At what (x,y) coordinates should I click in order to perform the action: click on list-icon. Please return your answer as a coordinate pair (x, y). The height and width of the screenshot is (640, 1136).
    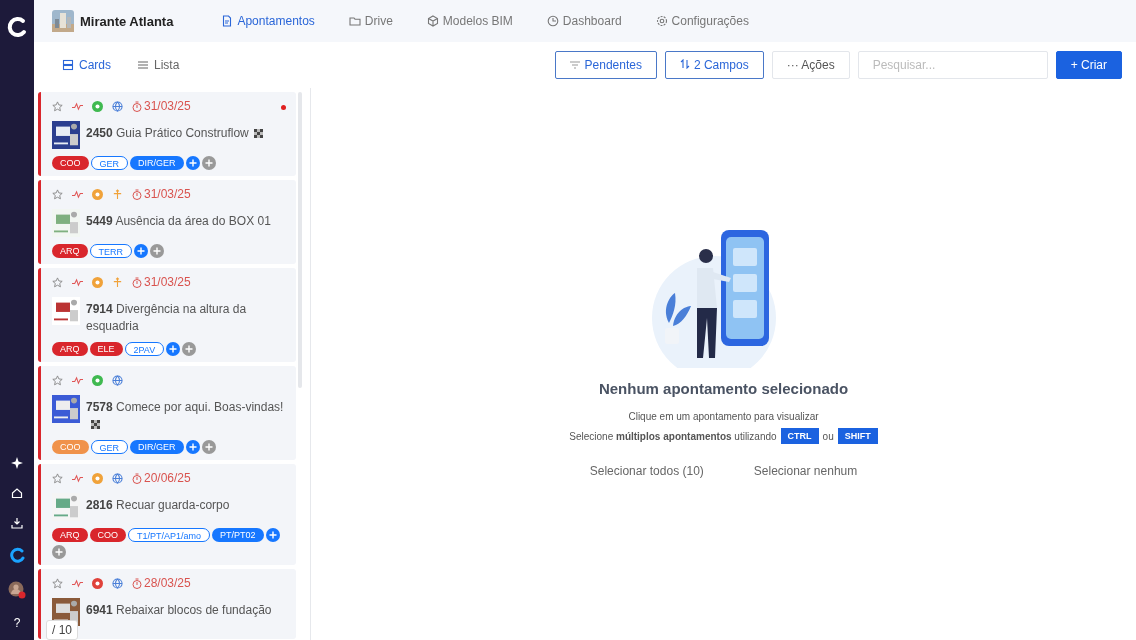
    Looking at the image, I should click on (143, 65).